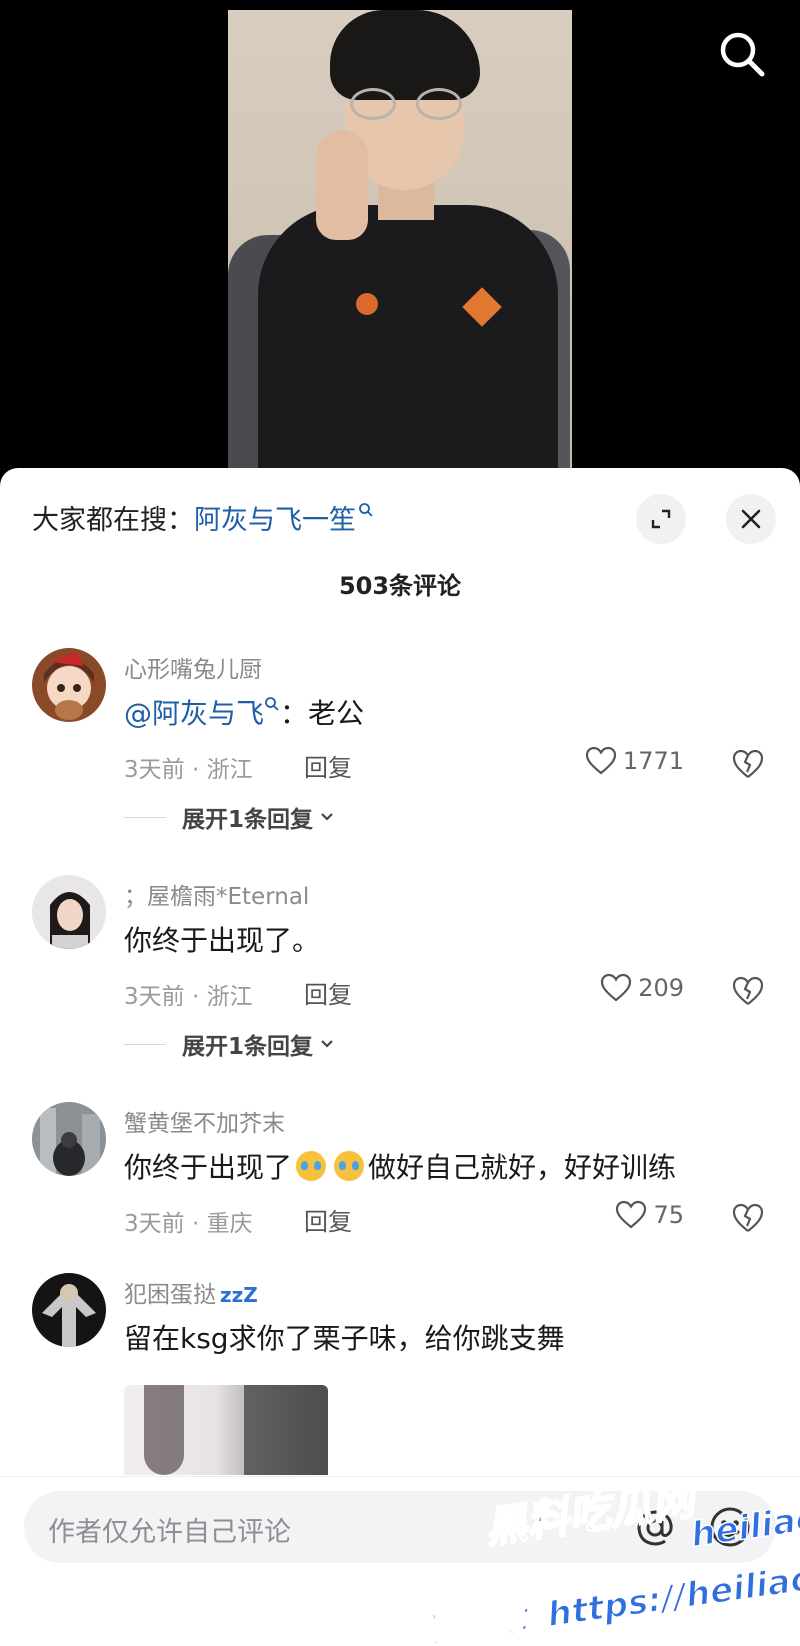 This screenshot has width=800, height=1646. I want to click on close-icon, so click(751, 519).